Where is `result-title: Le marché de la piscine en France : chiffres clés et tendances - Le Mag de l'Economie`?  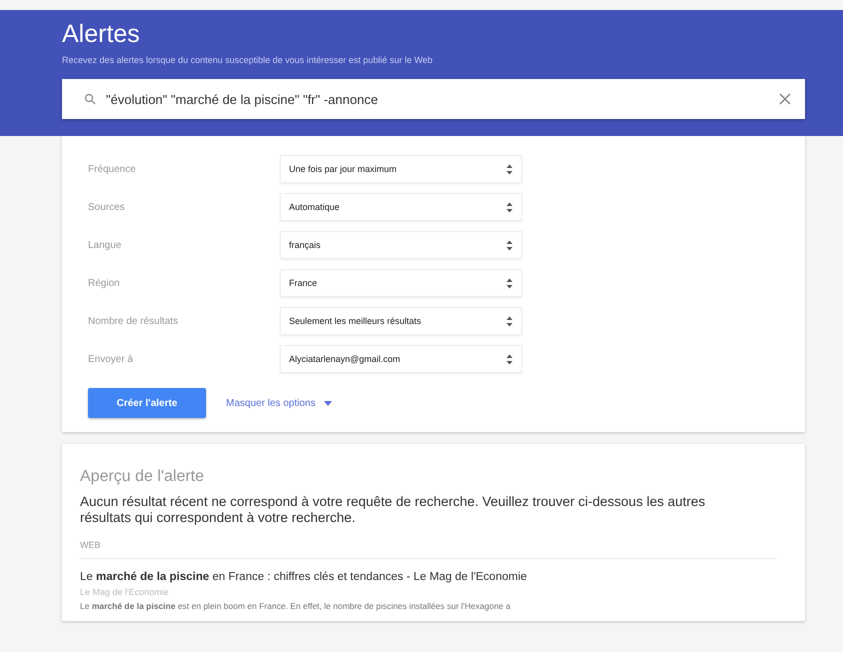
result-title: Le marché de la piscine en France : chiffres clés et tendances - Le Mag de l'Economie is located at coordinates (428, 577).